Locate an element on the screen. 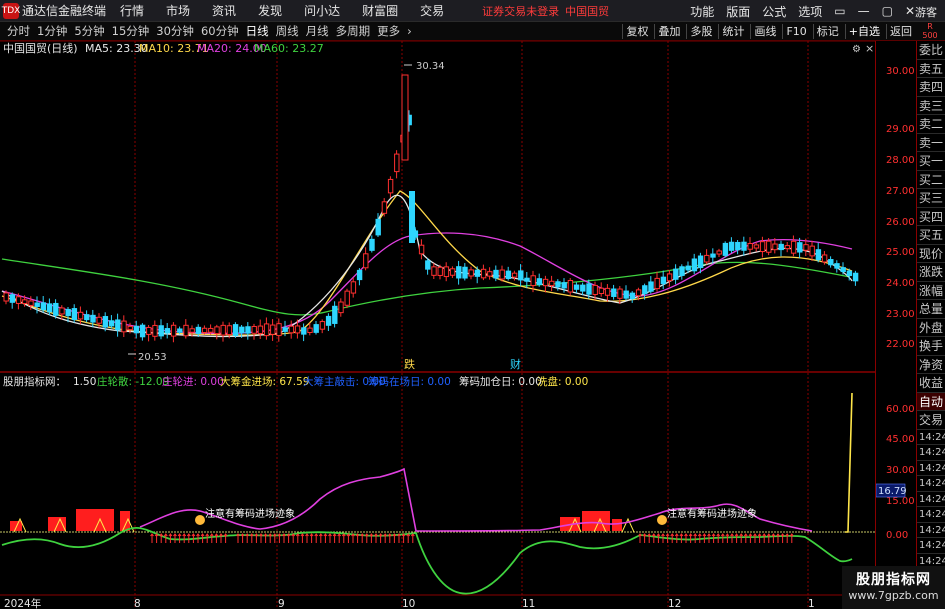 Image resolution: width=945 pixels, height=609 pixels. period-monthly: 月线 is located at coordinates (317, 31).